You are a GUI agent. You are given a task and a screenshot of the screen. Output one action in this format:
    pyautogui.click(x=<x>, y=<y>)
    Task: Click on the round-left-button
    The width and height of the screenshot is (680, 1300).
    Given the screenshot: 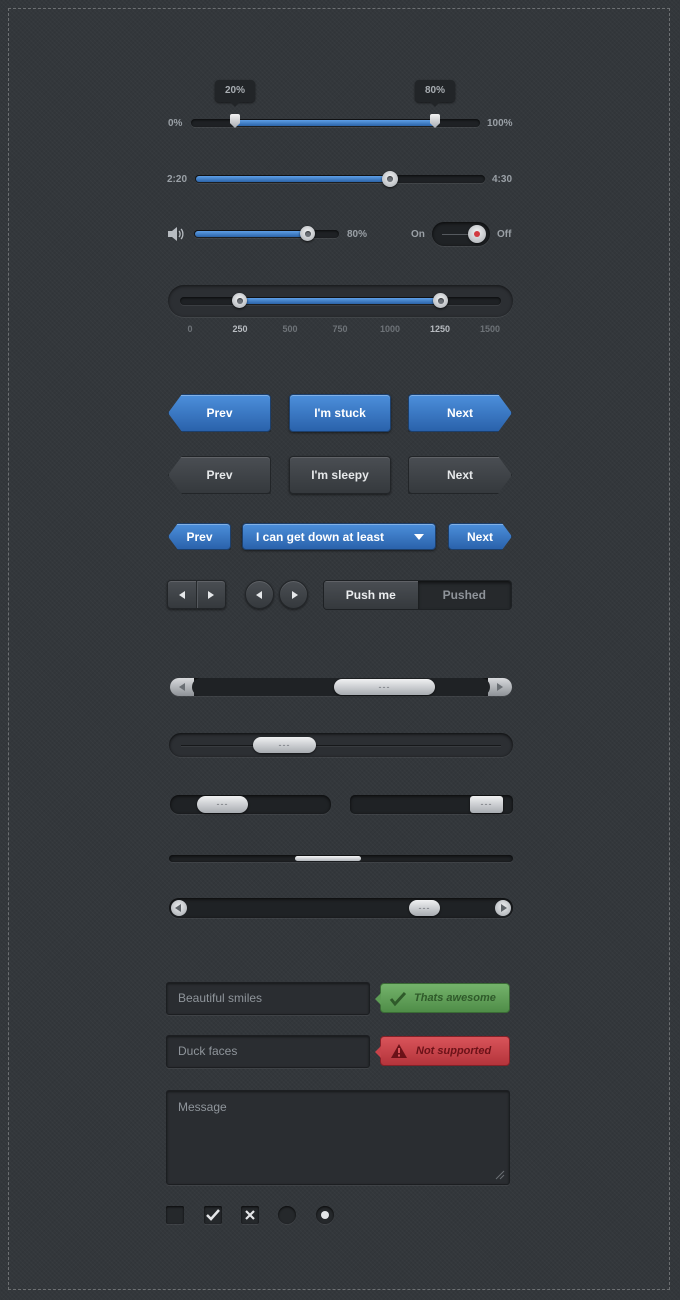 What is the action you would take?
    pyautogui.click(x=259, y=594)
    